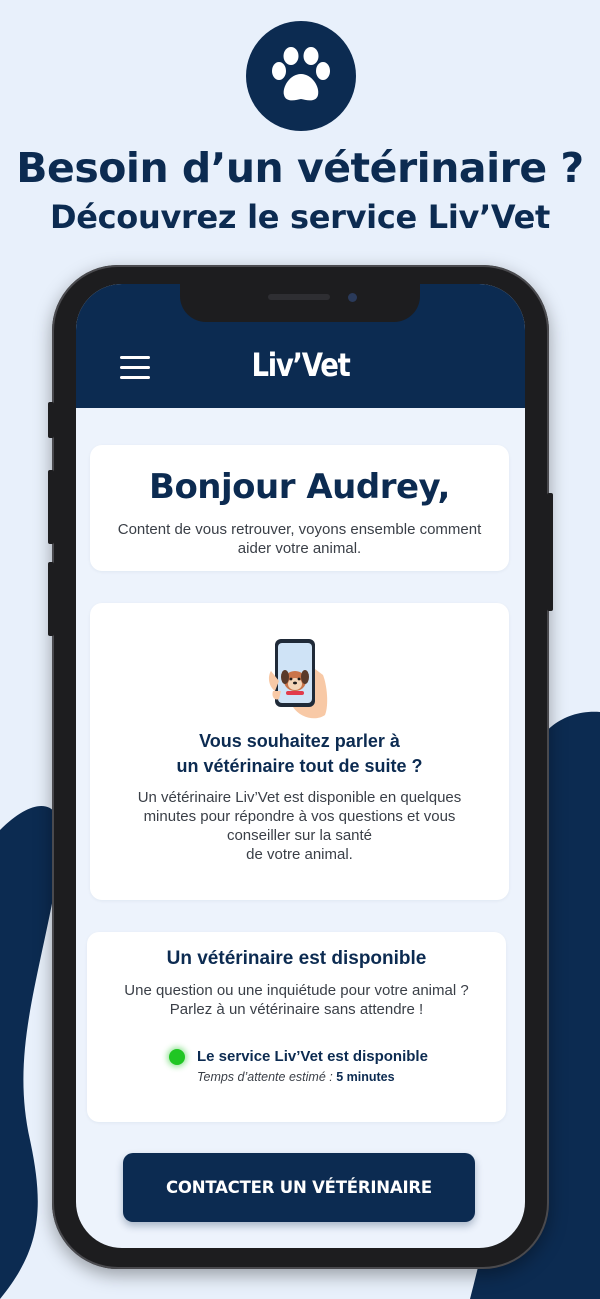  I want to click on vet-now-text-line-3: conseiller sur la santé, so click(299, 835).